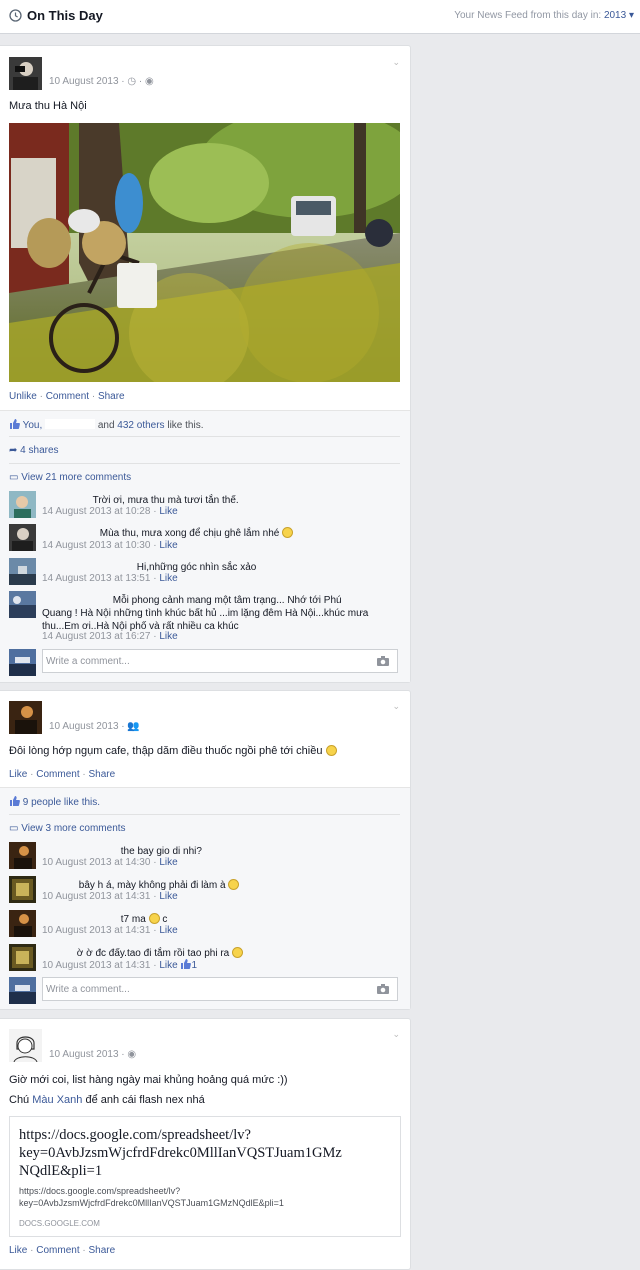 This screenshot has height=1270, width=640. Describe the element at coordinates (76, 477) in the screenshot. I see `view-more-comments-label: View 21 more comments` at that location.